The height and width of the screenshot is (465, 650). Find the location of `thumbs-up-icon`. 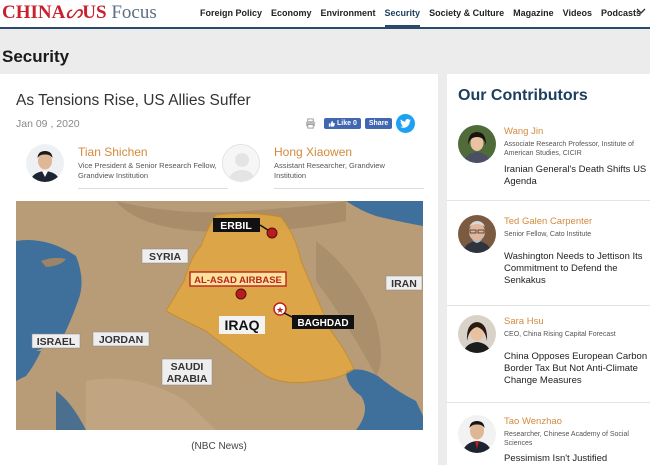

thumbs-up-icon is located at coordinates (331, 123).